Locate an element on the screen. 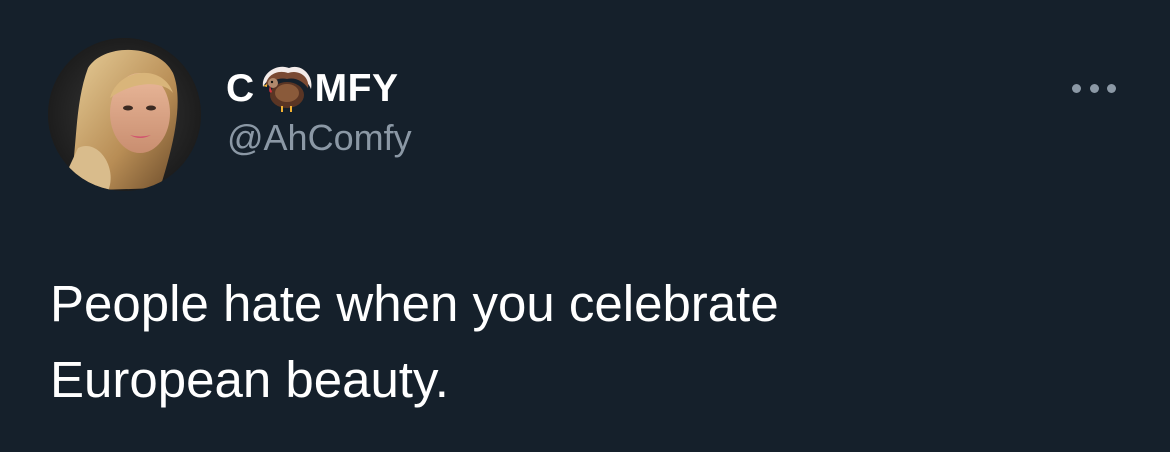  author-name: C MFY is located at coordinates (312, 88).